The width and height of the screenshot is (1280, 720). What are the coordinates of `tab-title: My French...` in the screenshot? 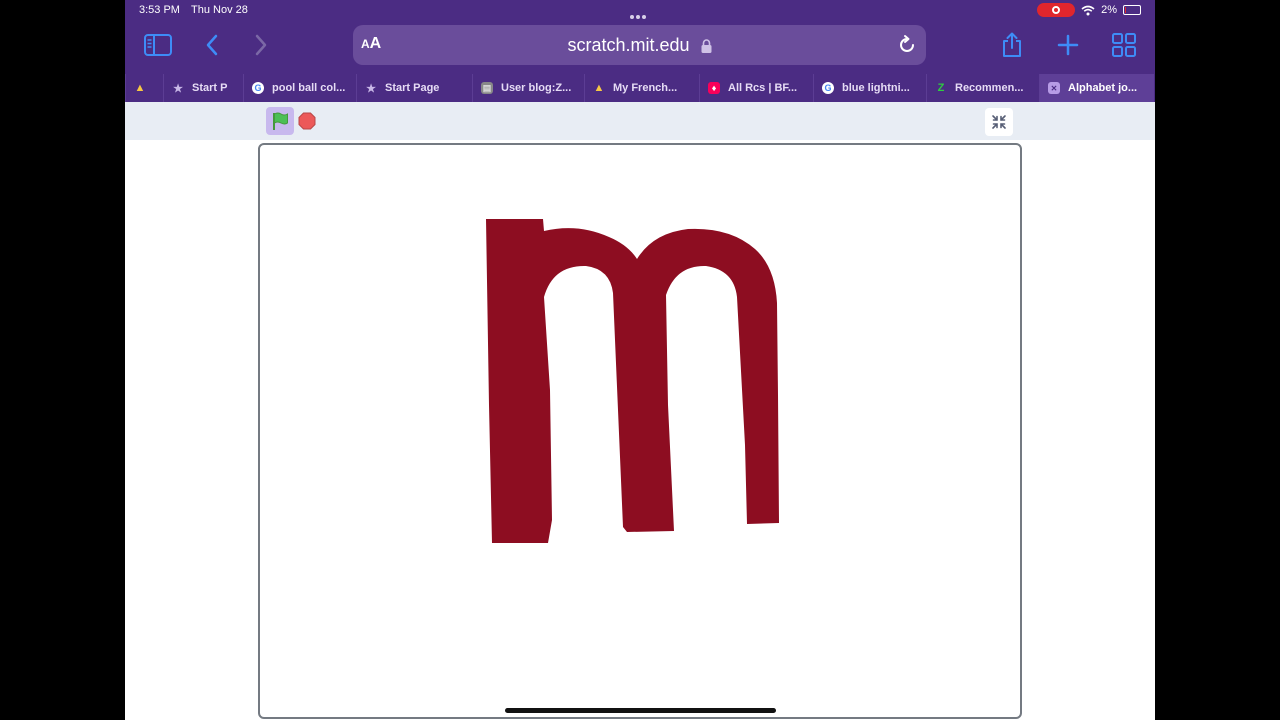 It's located at (645, 88).